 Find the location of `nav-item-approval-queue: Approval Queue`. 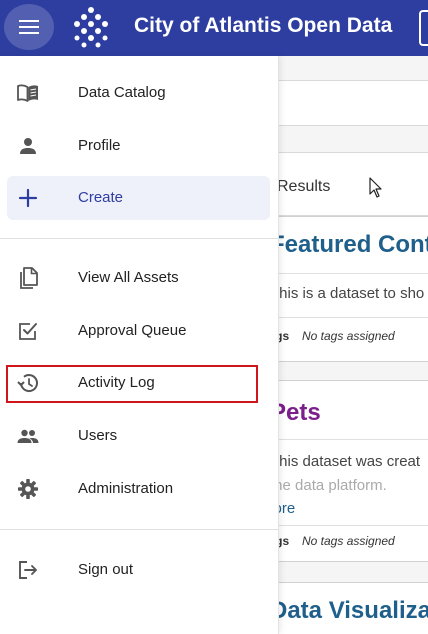

nav-item-approval-queue: Approval Queue is located at coordinates (138, 331).